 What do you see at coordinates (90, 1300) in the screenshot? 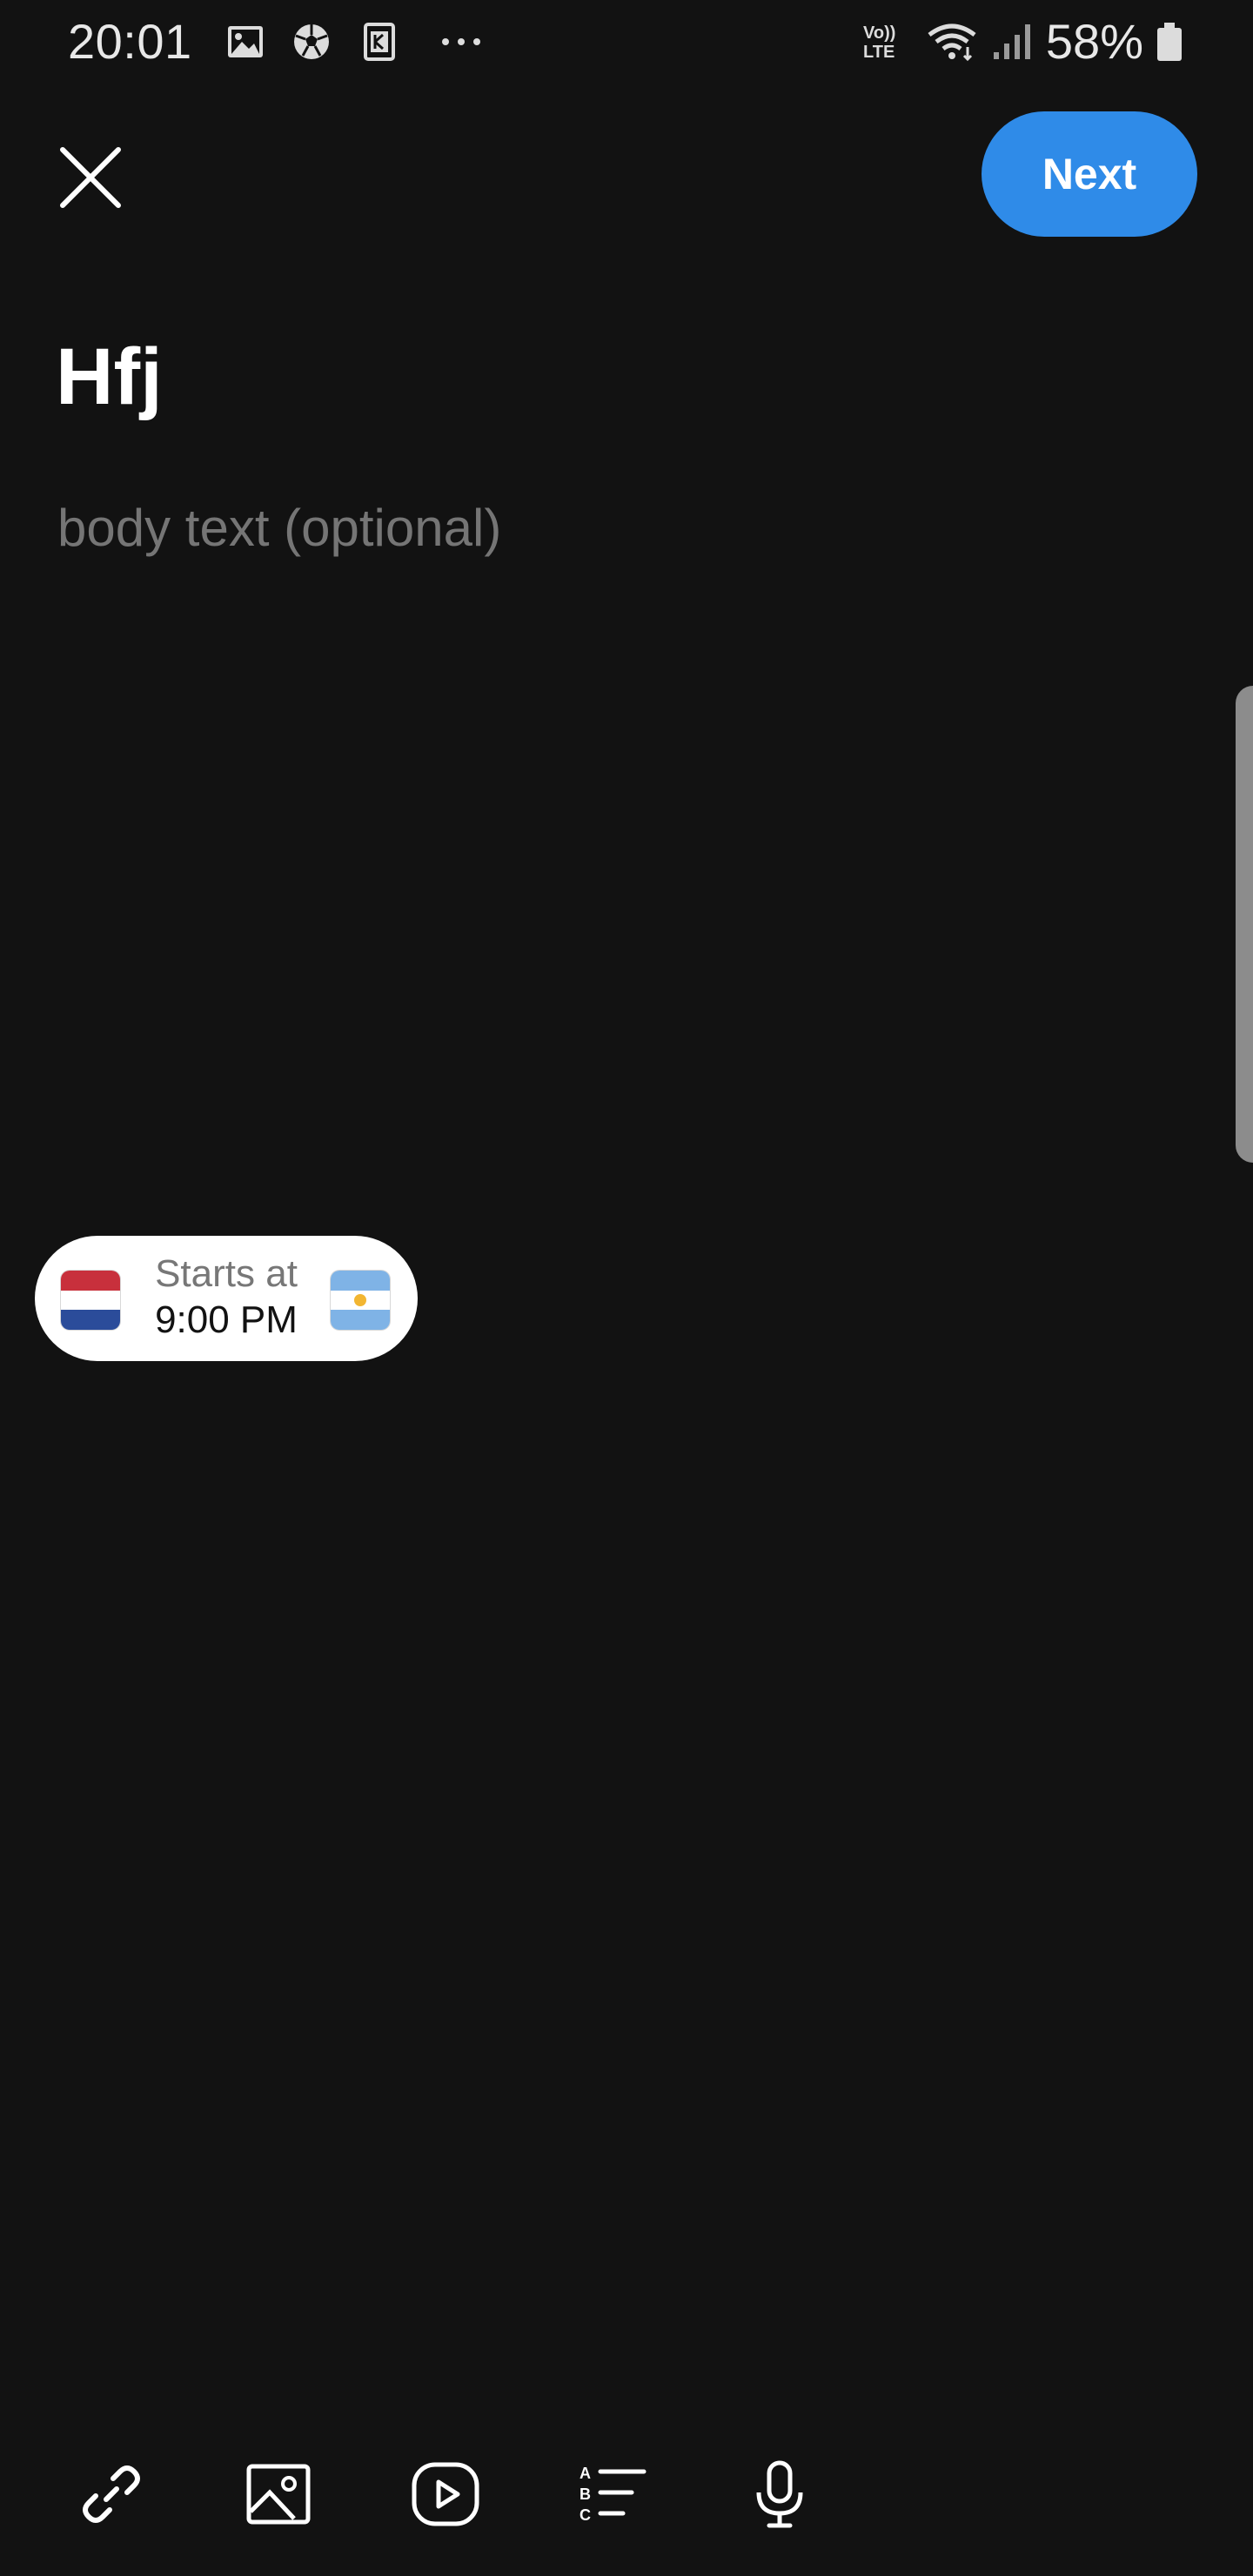
I see `netherlands-flag-icon` at bounding box center [90, 1300].